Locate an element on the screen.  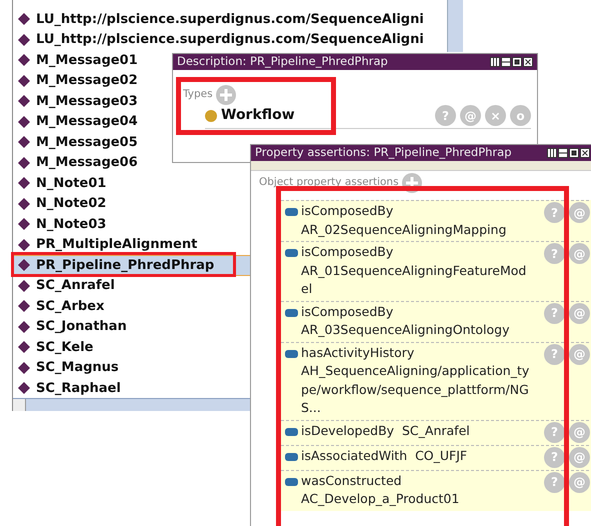
list-item: M_Message01 is located at coordinates (76, 60).